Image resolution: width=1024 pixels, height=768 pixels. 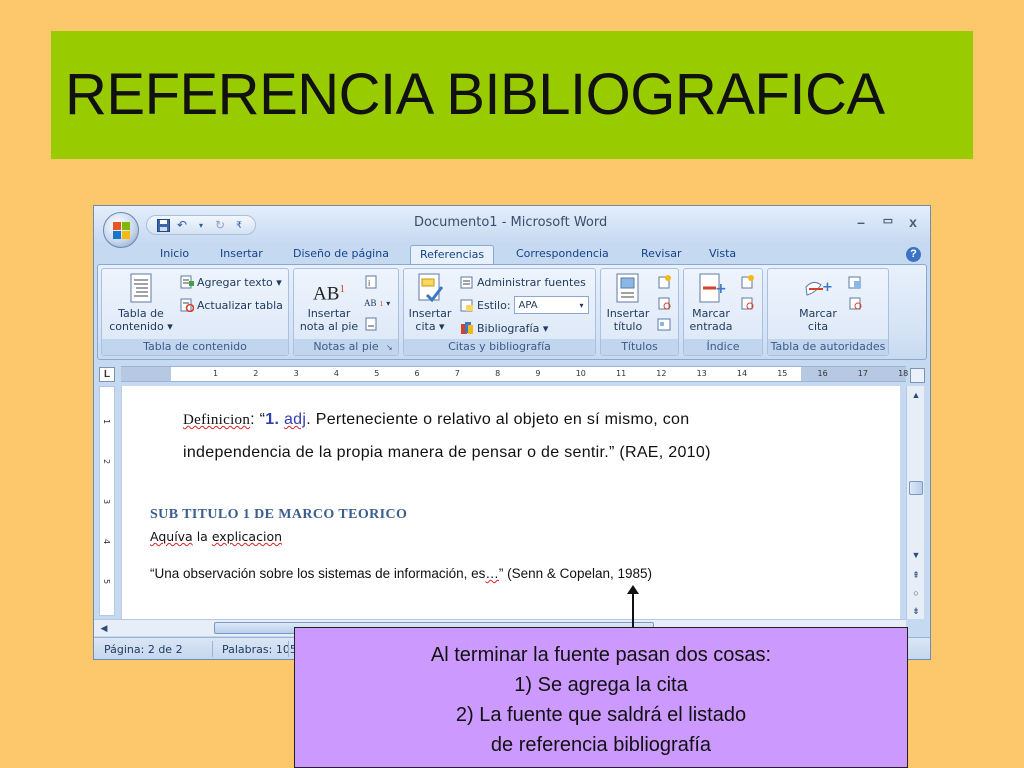 I want to click on subtitle: SUB TITULO 1 DE MARCO TEORICO, so click(x=279, y=514).